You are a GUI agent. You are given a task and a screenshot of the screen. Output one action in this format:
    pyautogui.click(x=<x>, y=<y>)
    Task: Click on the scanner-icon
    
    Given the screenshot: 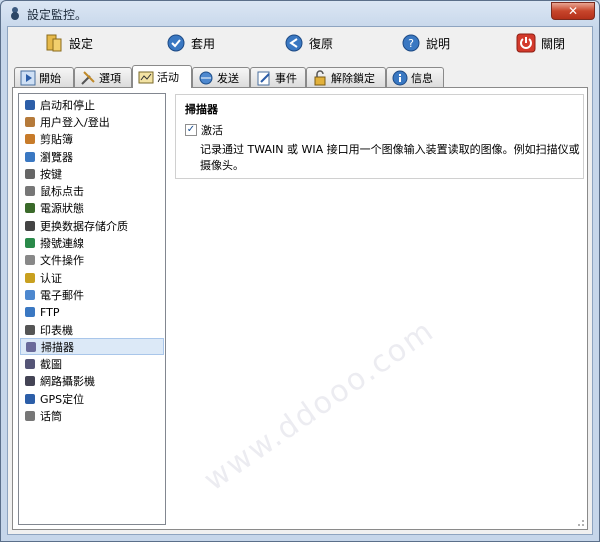 What is the action you would take?
    pyautogui.click(x=31, y=346)
    